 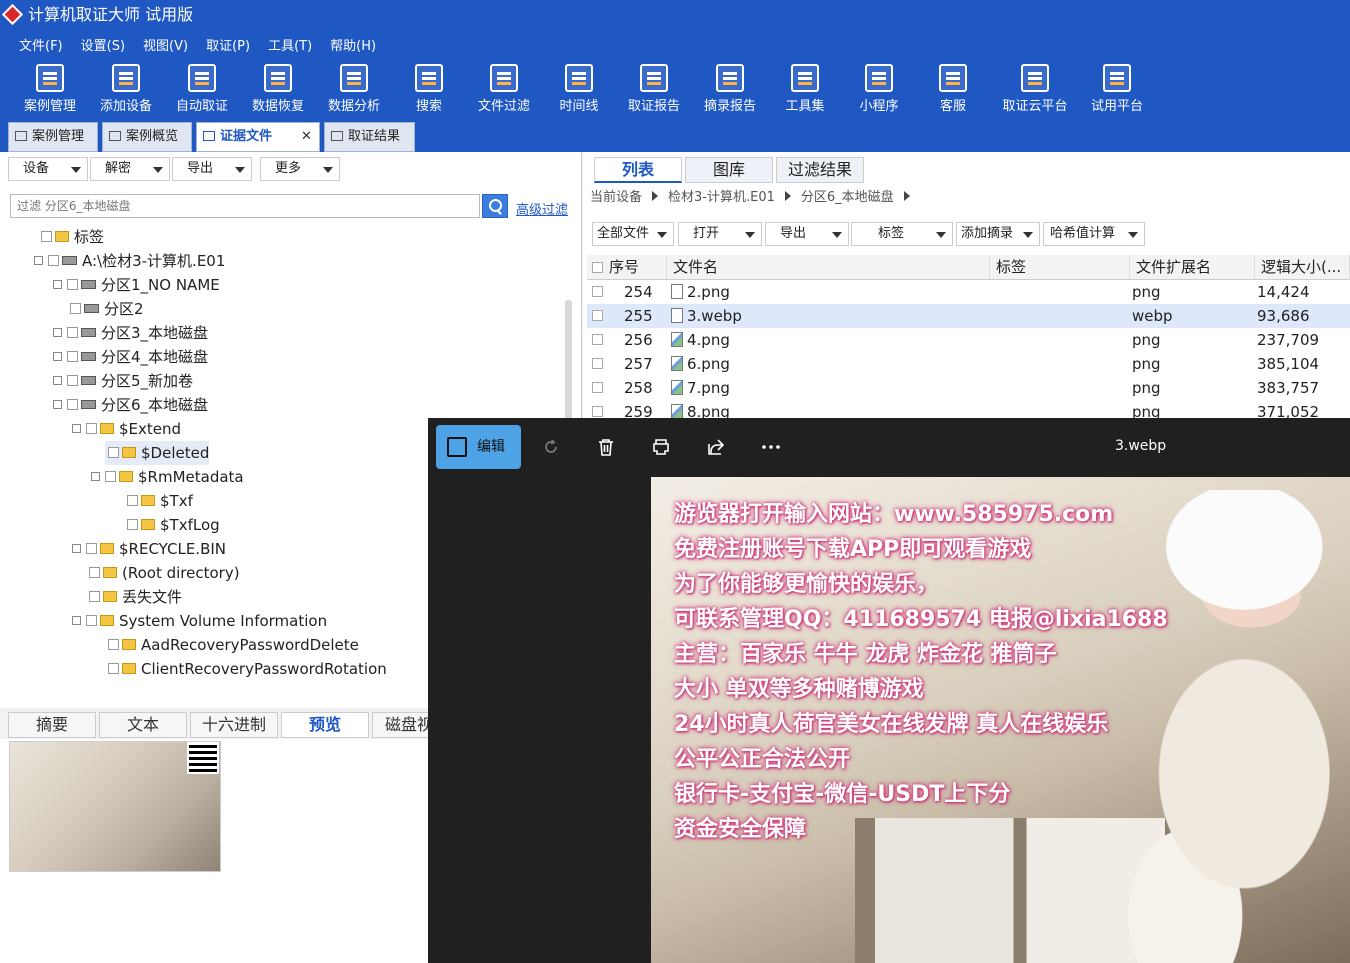 I want to click on breadcrumb-current-device: 当前设备, so click(x=616, y=197).